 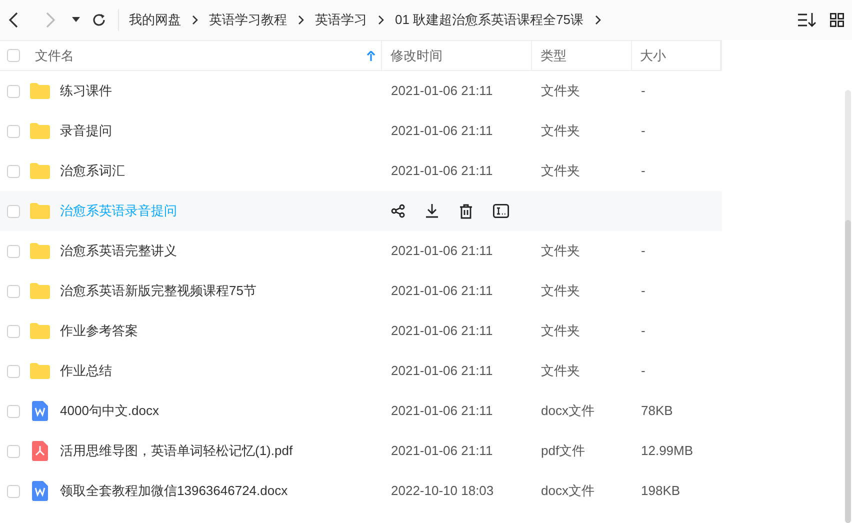 I want to click on file-name: 录音提问, so click(x=86, y=131).